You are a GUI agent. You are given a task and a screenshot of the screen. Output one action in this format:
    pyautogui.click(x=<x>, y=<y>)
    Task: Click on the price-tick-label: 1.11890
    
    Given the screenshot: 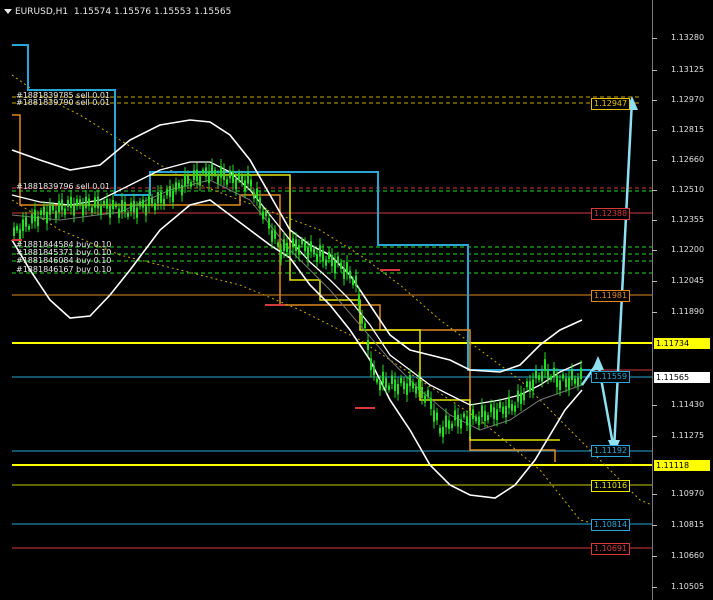 What is the action you would take?
    pyautogui.click(x=688, y=311)
    